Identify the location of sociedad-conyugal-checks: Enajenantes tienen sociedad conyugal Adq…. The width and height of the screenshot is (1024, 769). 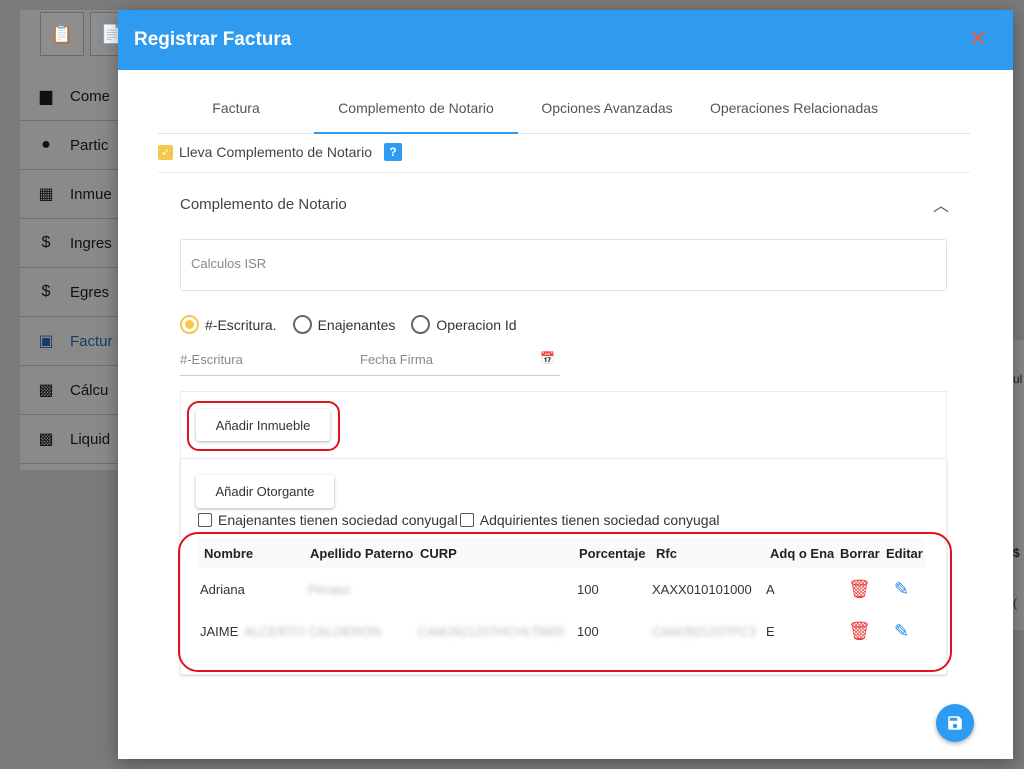
(458, 520).